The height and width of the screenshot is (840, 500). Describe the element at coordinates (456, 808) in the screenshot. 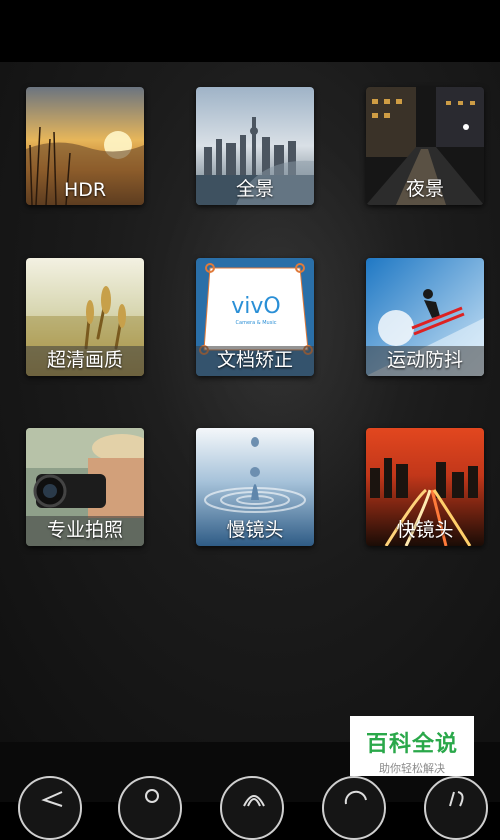

I see `settings-icon` at that location.